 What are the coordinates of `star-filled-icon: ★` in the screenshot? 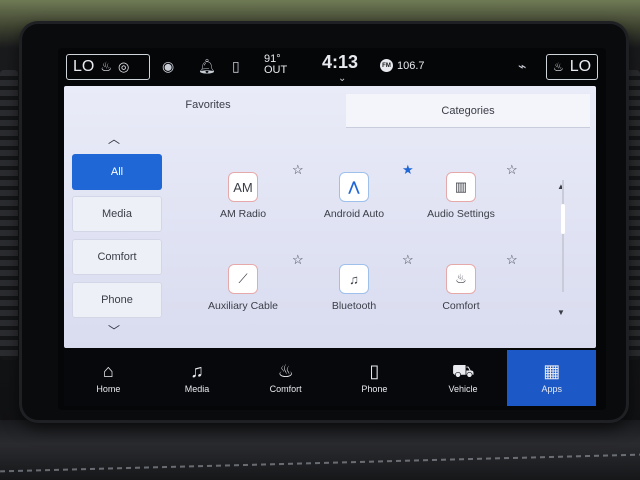 It's located at (408, 170).